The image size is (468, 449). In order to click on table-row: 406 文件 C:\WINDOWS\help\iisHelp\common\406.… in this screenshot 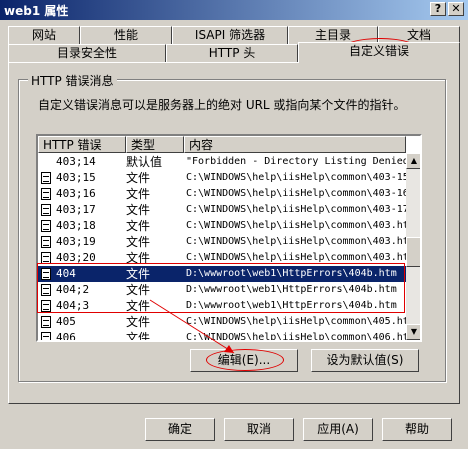, I will do `click(222, 336)`.